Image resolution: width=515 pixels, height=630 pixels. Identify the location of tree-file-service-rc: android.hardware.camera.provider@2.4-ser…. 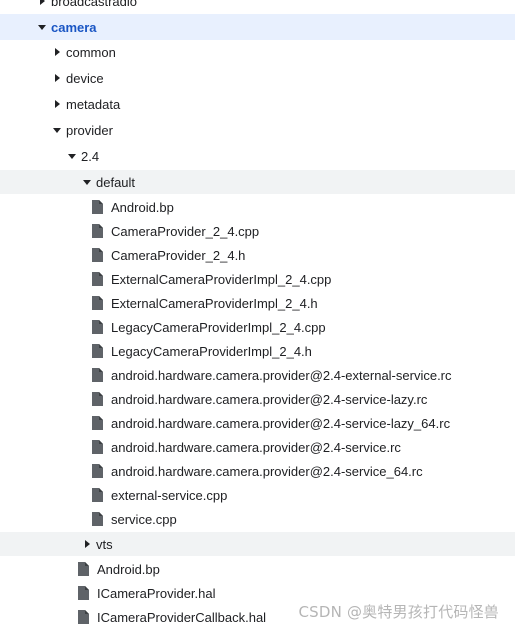
(257, 447).